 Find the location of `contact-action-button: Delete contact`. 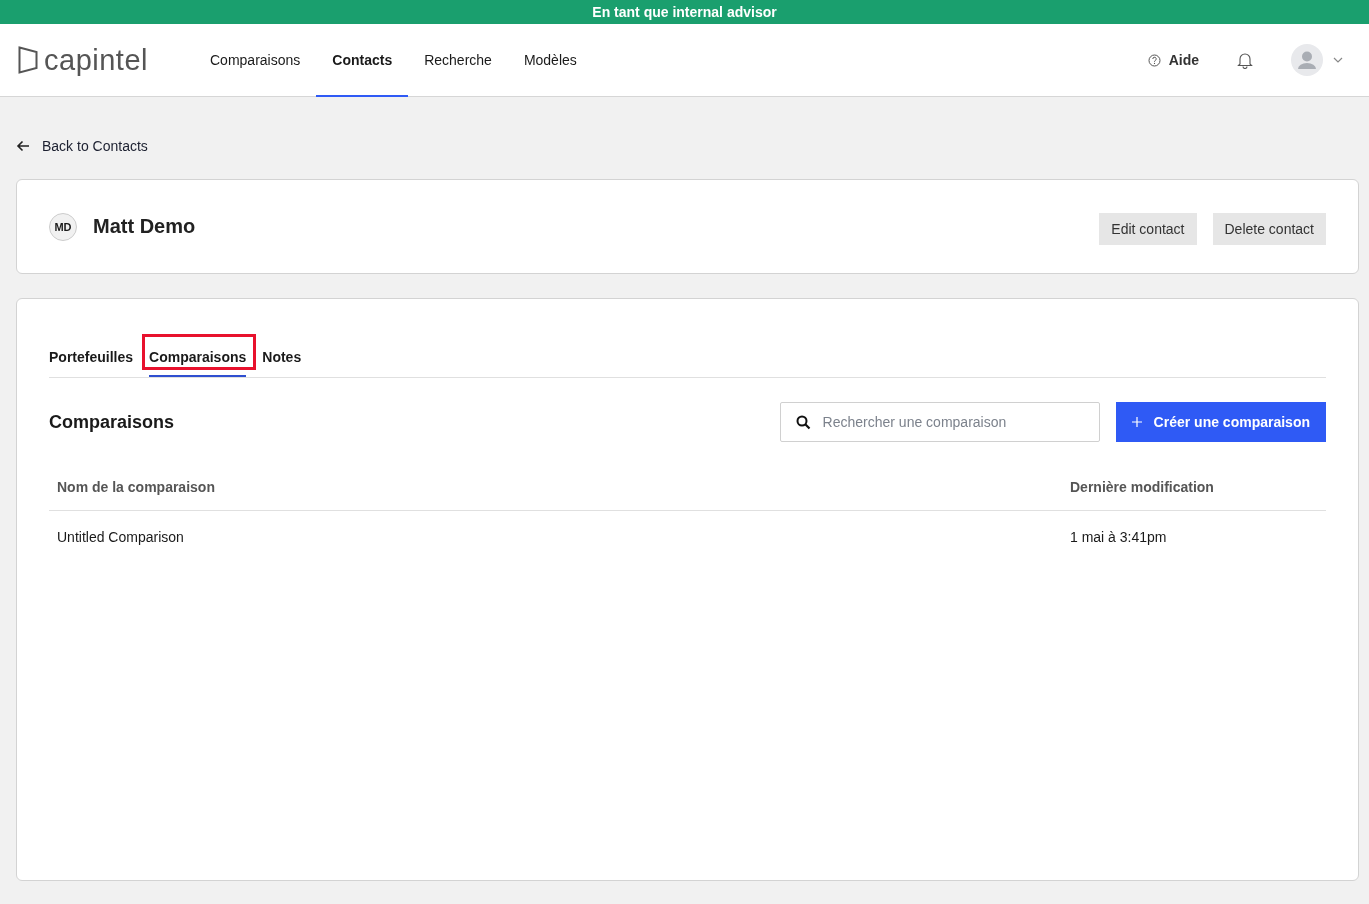

contact-action-button: Delete contact is located at coordinates (1269, 228).